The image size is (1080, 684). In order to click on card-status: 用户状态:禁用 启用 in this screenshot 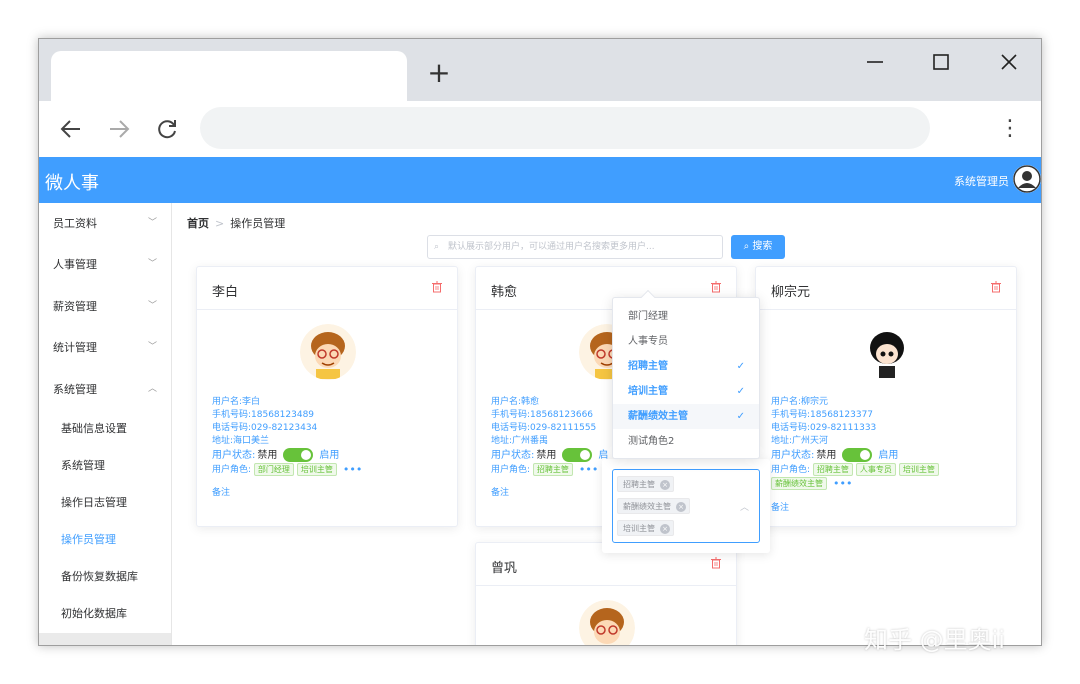, I will do `click(834, 454)`.